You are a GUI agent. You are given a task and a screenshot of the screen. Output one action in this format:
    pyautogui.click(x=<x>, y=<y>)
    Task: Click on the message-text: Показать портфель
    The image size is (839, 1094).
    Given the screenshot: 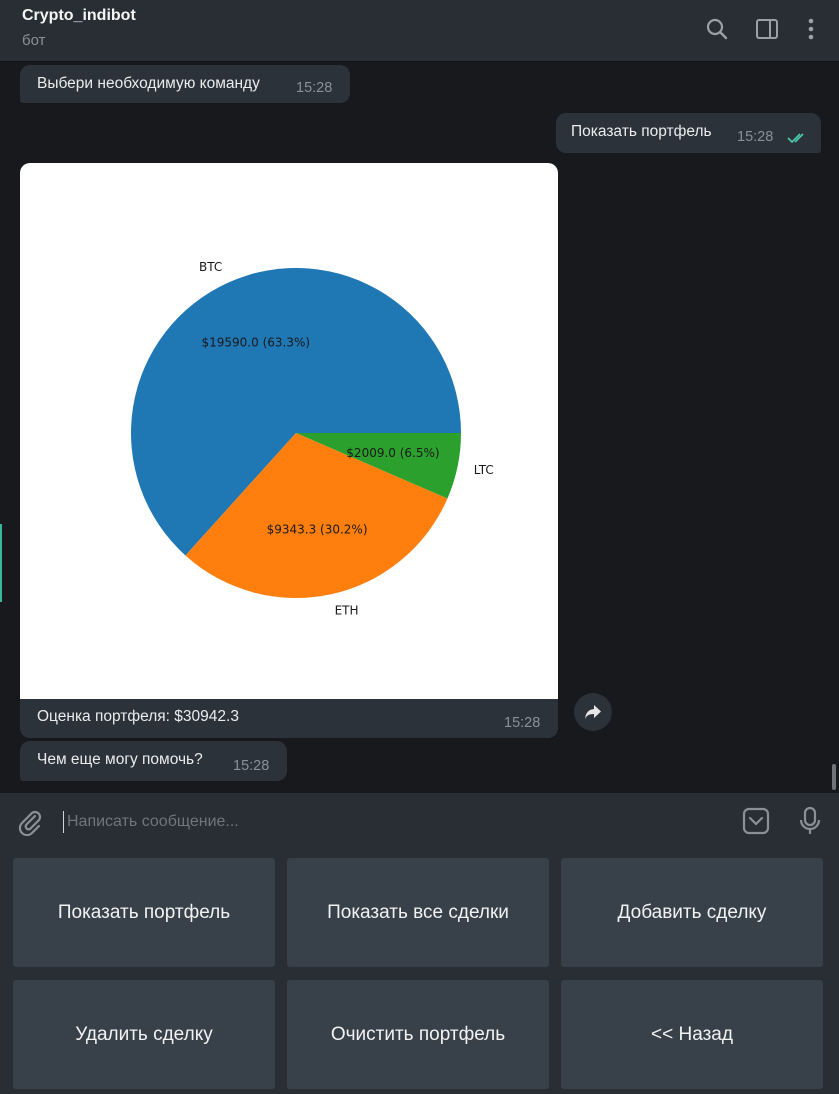 What is the action you would take?
    pyautogui.click(x=641, y=131)
    